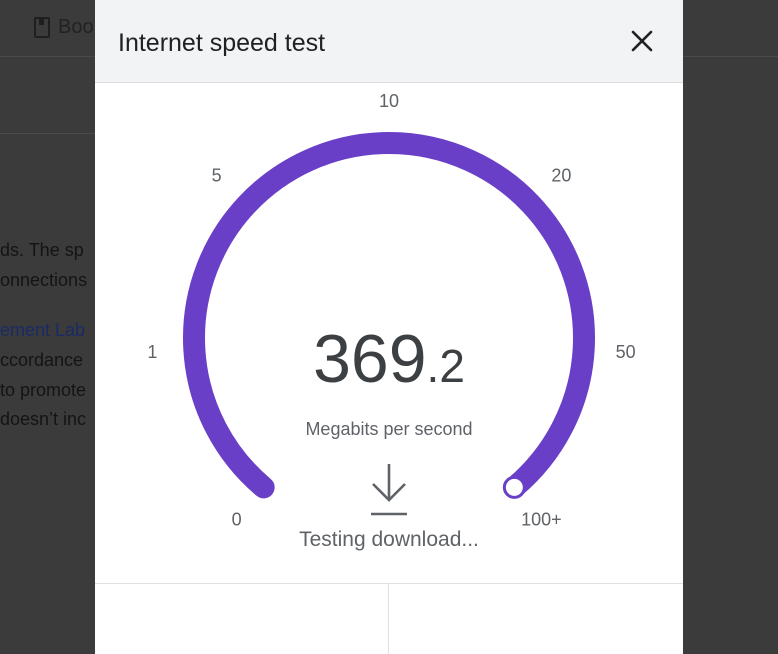 Image resolution: width=778 pixels, height=654 pixels. What do you see at coordinates (445, 366) in the screenshot?
I see `speed-value-decimal: .2` at bounding box center [445, 366].